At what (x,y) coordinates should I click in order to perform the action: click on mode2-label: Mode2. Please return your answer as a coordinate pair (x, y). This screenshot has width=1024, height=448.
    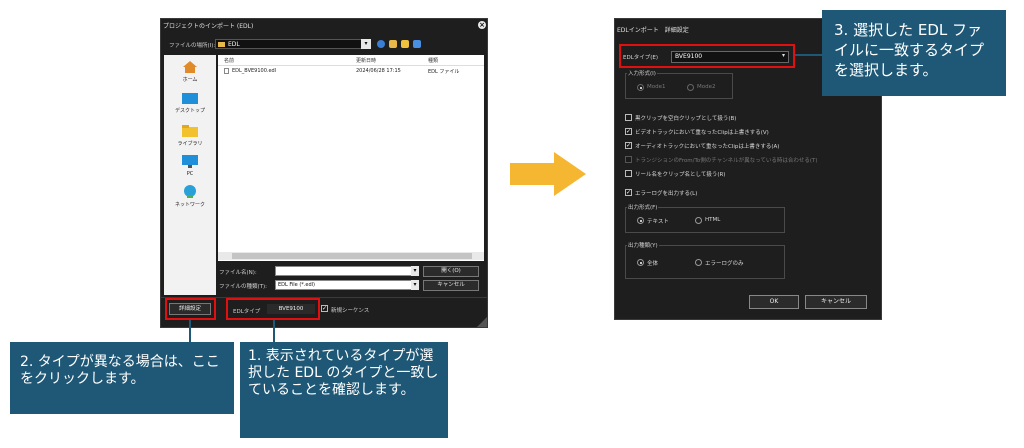
    Looking at the image, I should click on (706, 87).